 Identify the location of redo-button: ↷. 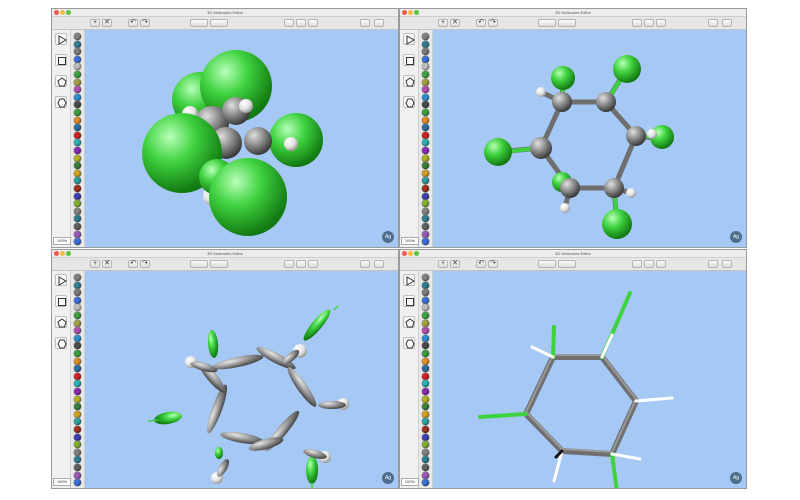
(493, 23).